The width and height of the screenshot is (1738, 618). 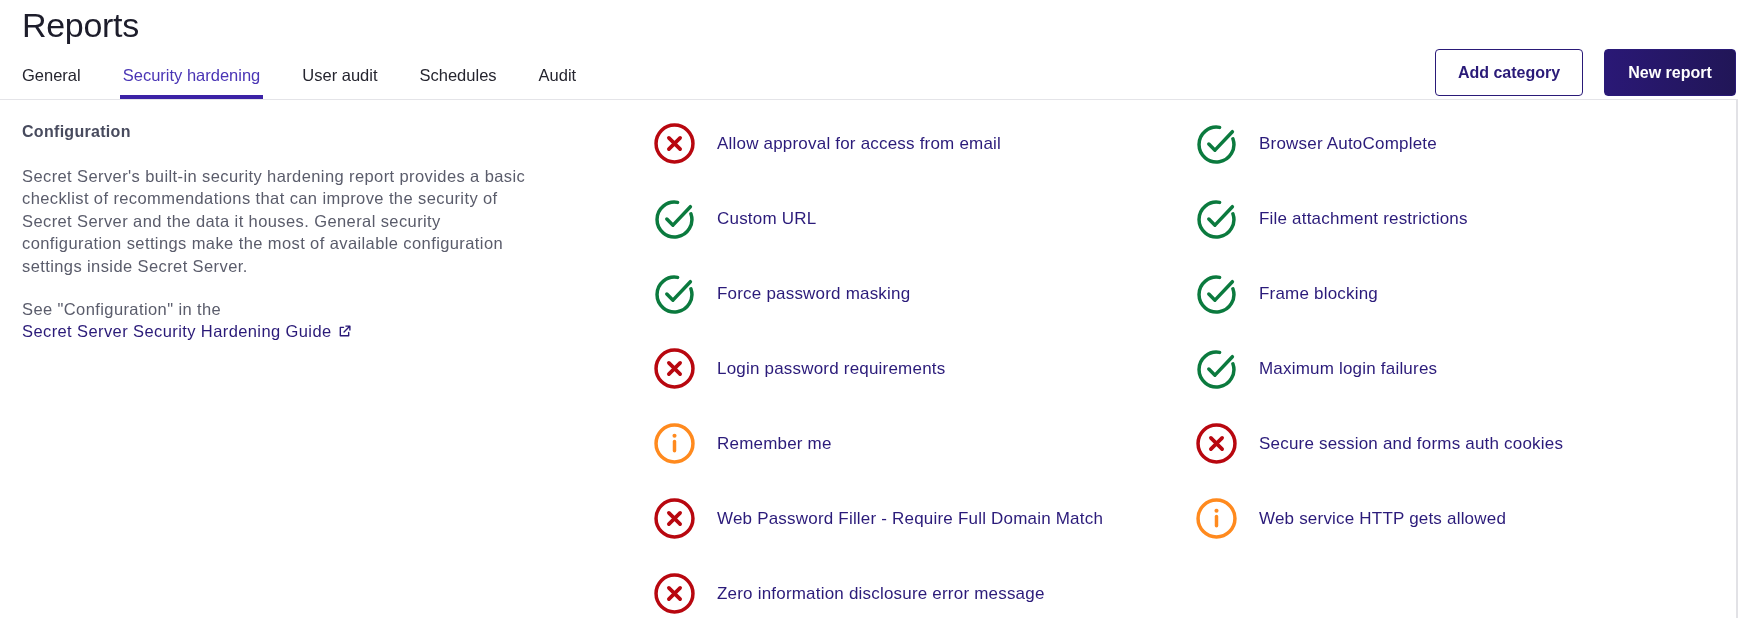 I want to click on page-title: Reports, so click(x=80, y=25).